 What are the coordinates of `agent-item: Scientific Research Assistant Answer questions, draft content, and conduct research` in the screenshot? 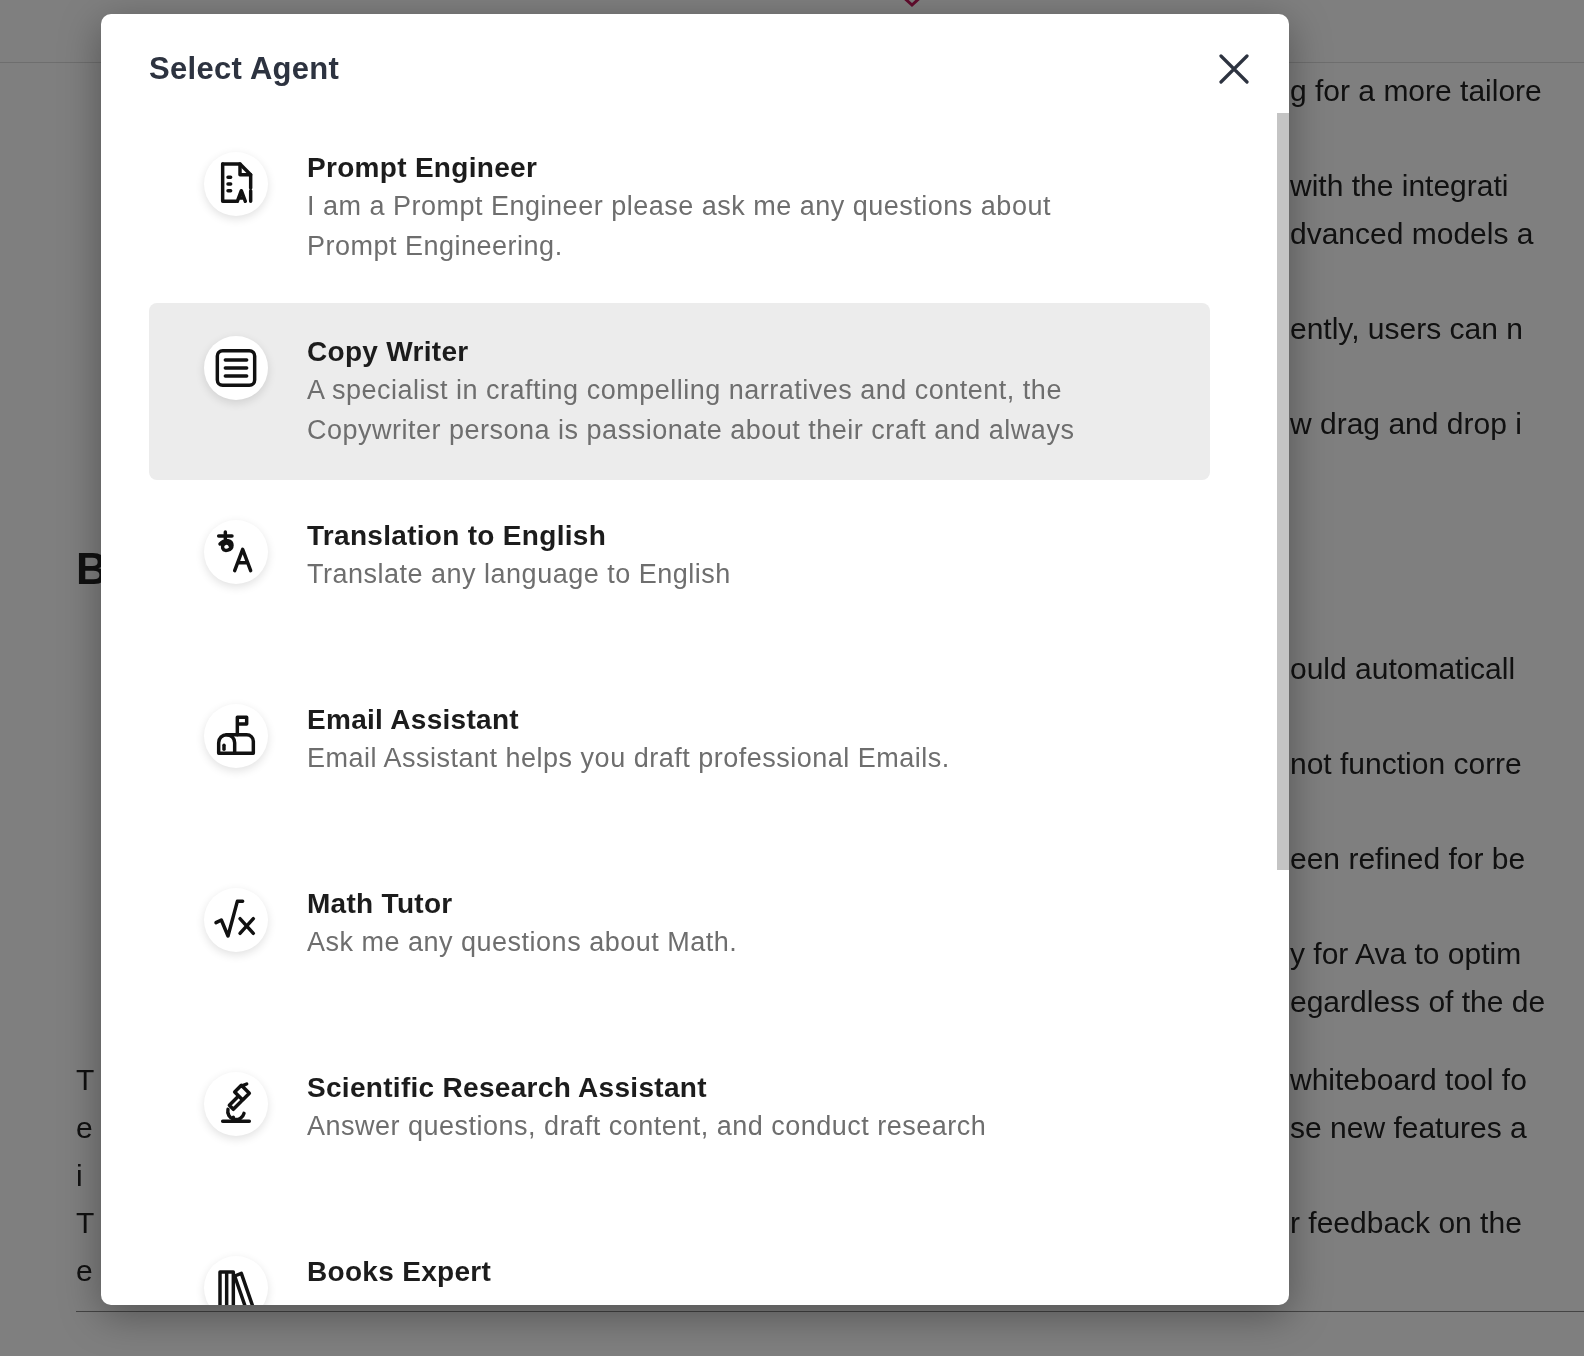 It's located at (679, 1127).